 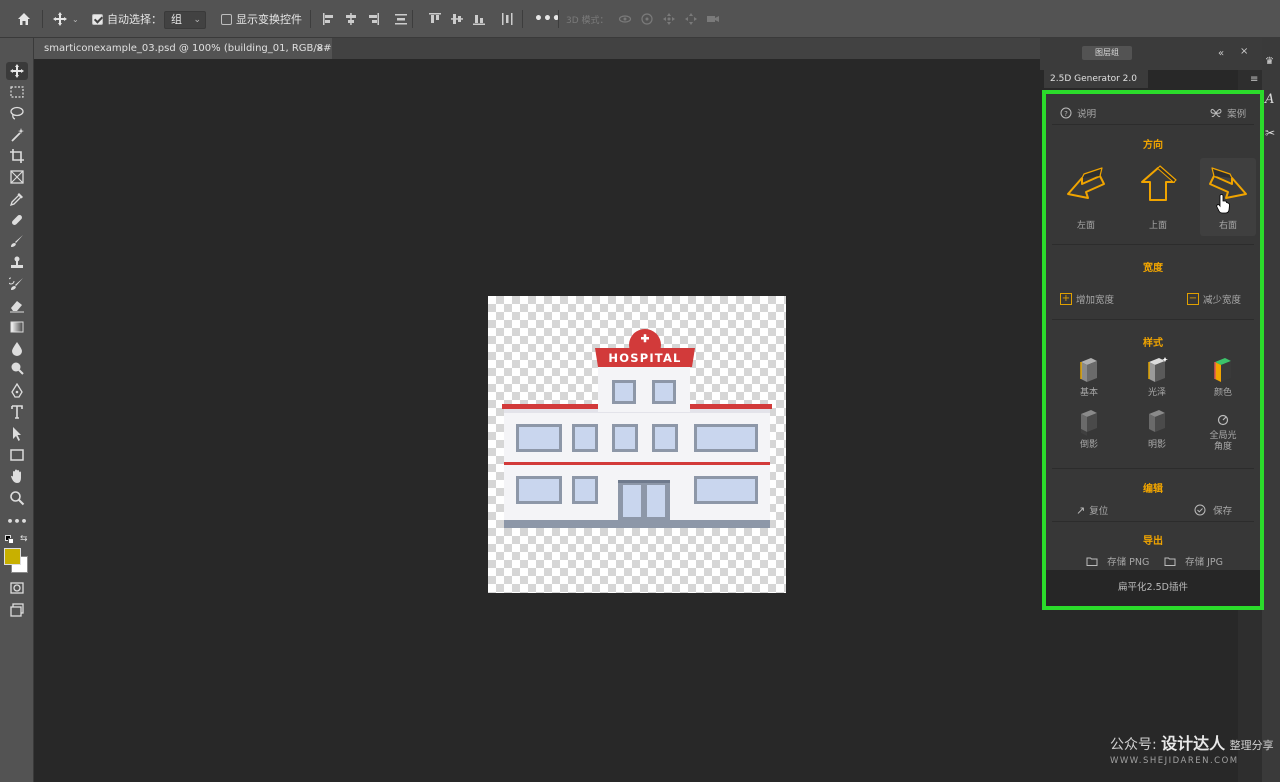 What do you see at coordinates (17, 263) in the screenshot?
I see `clone-stamp-tool-icon` at bounding box center [17, 263].